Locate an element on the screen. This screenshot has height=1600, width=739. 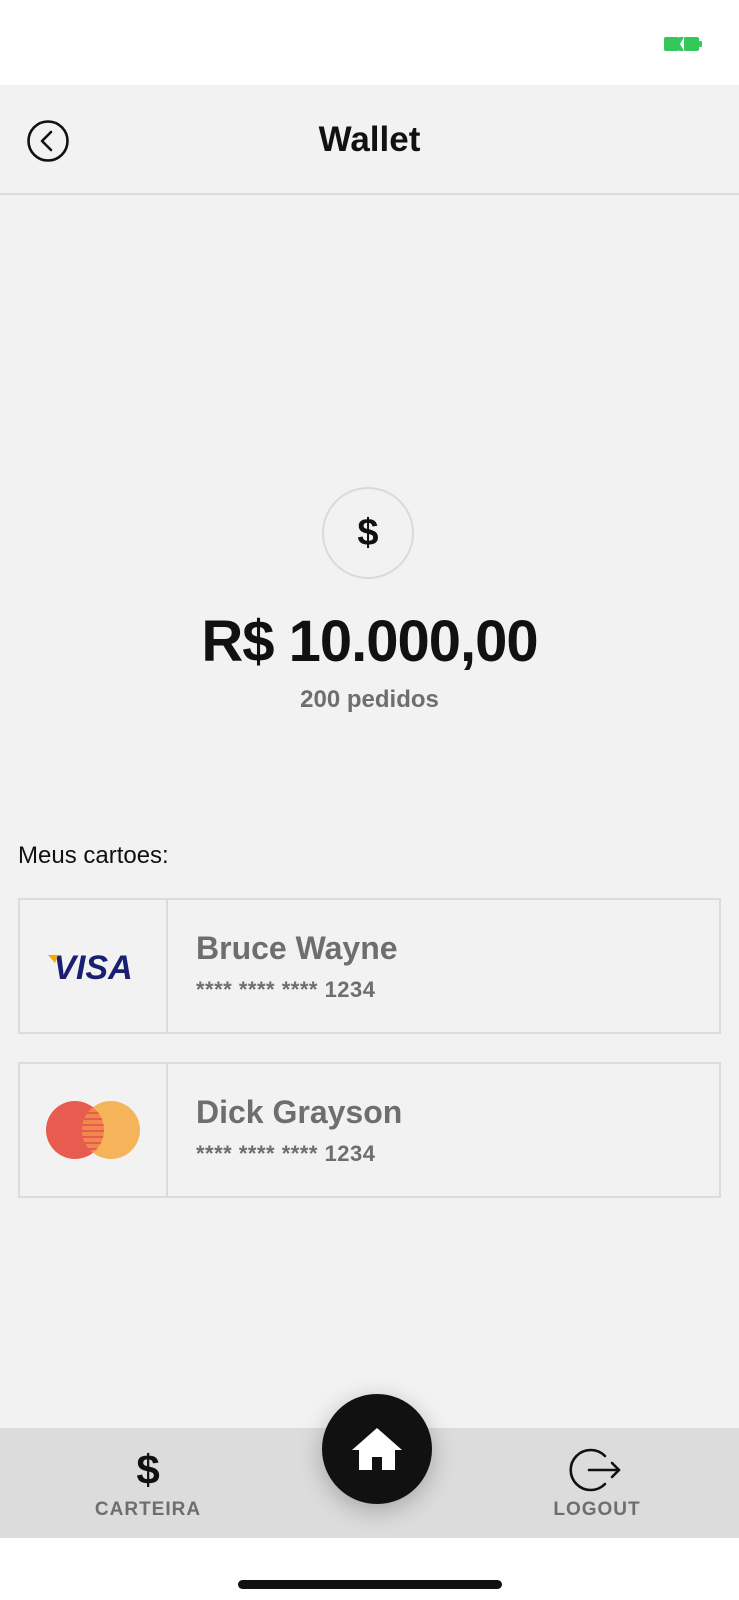
home-indicator-area is located at coordinates (369, 1569).